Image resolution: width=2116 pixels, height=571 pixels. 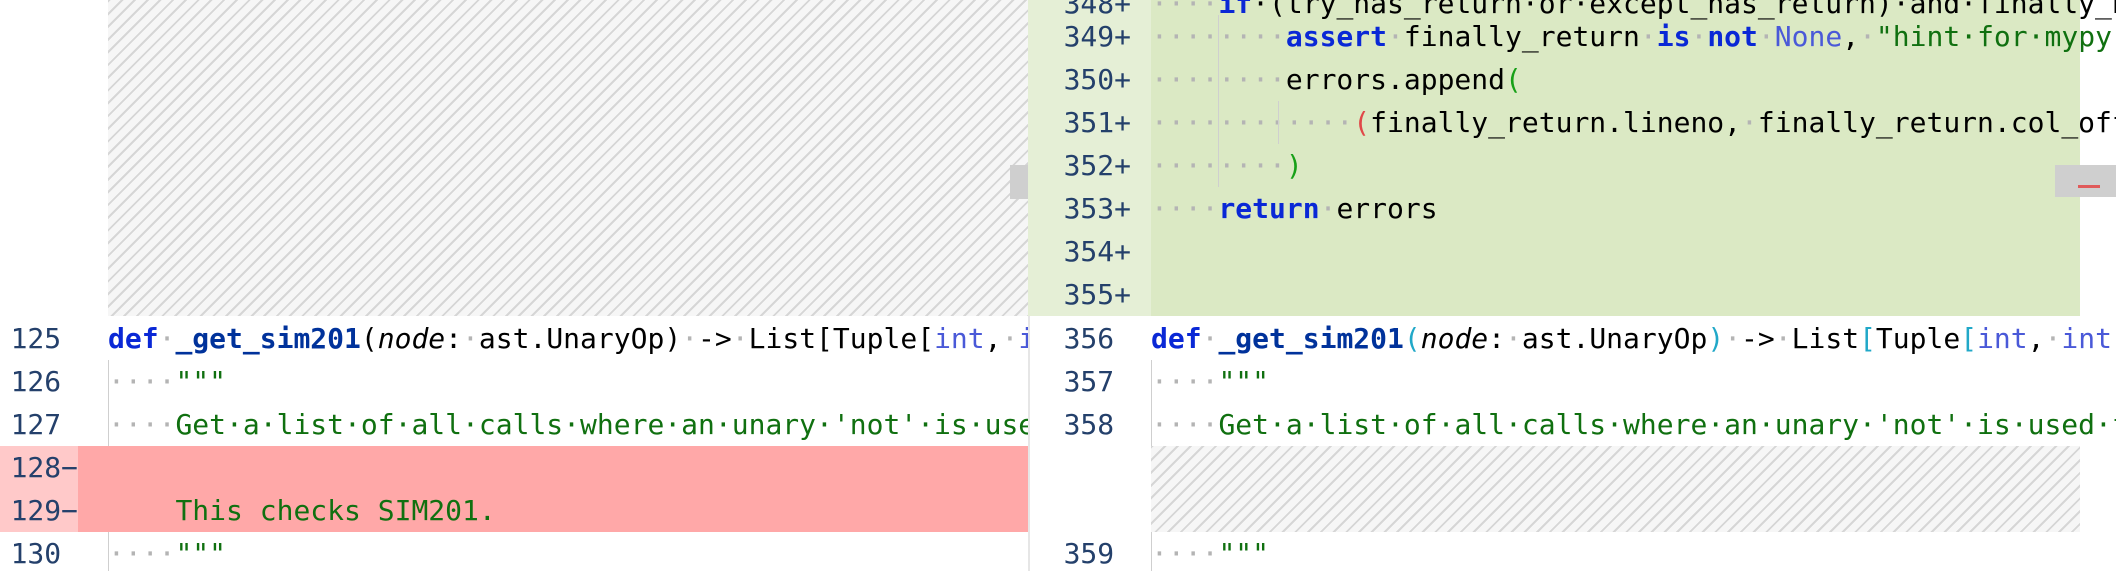 I want to click on code-token: not, so click(x=1732, y=36).